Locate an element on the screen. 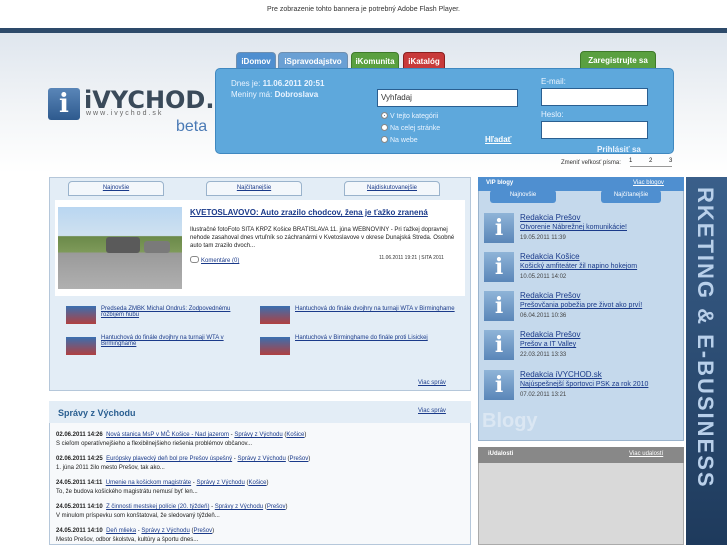 This screenshot has height=545, width=727. nameday-line: Meniny má: Dobroslava is located at coordinates (275, 94).